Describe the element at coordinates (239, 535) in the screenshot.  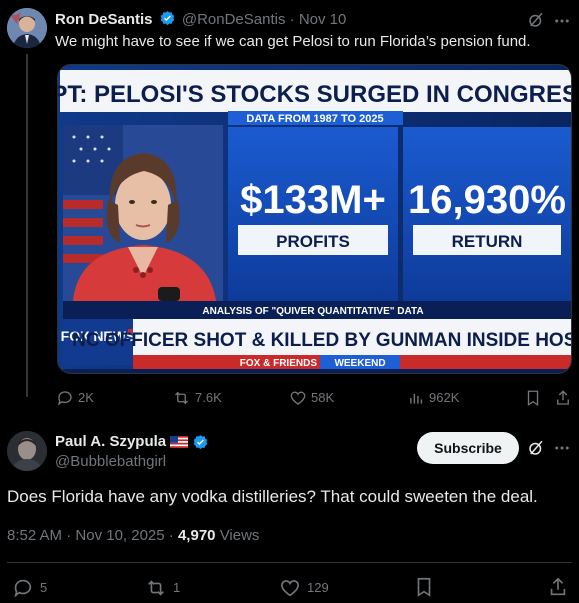
I see `reply-views-label: Views` at that location.